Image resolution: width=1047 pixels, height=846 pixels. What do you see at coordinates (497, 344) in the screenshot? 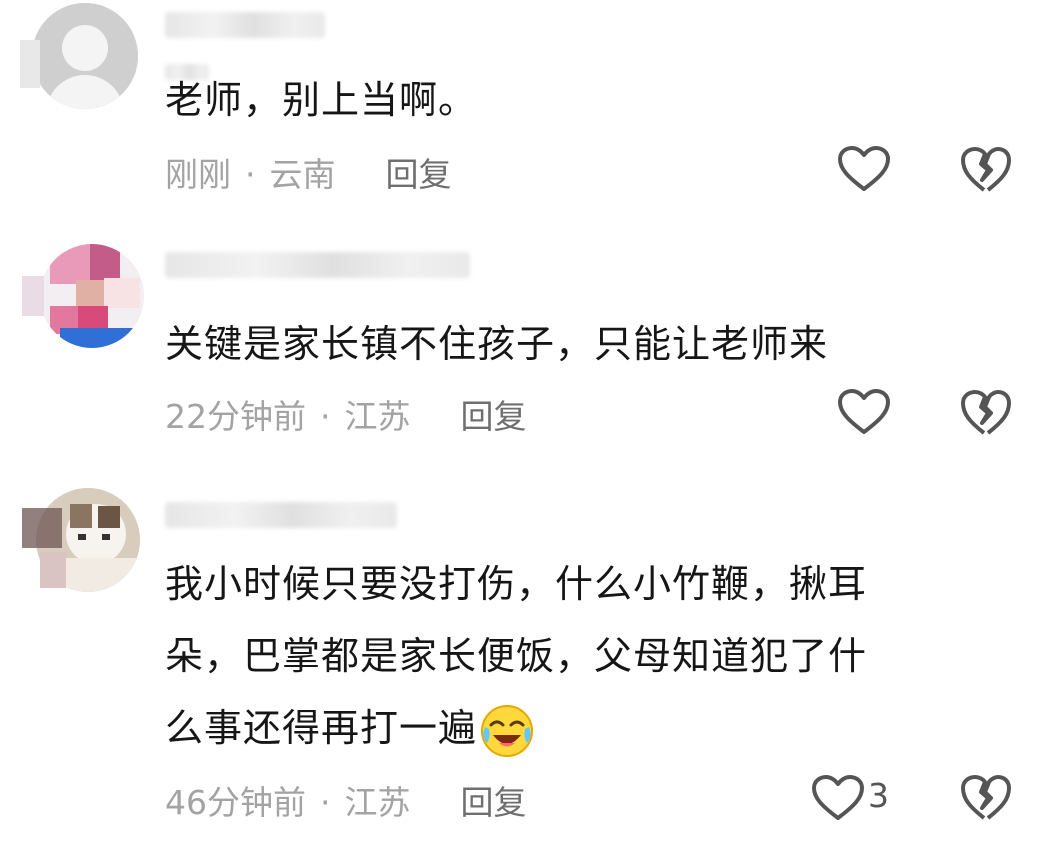
I see `comment-text: 关键是家长镇不住孩子，只能让老师来` at bounding box center [497, 344].